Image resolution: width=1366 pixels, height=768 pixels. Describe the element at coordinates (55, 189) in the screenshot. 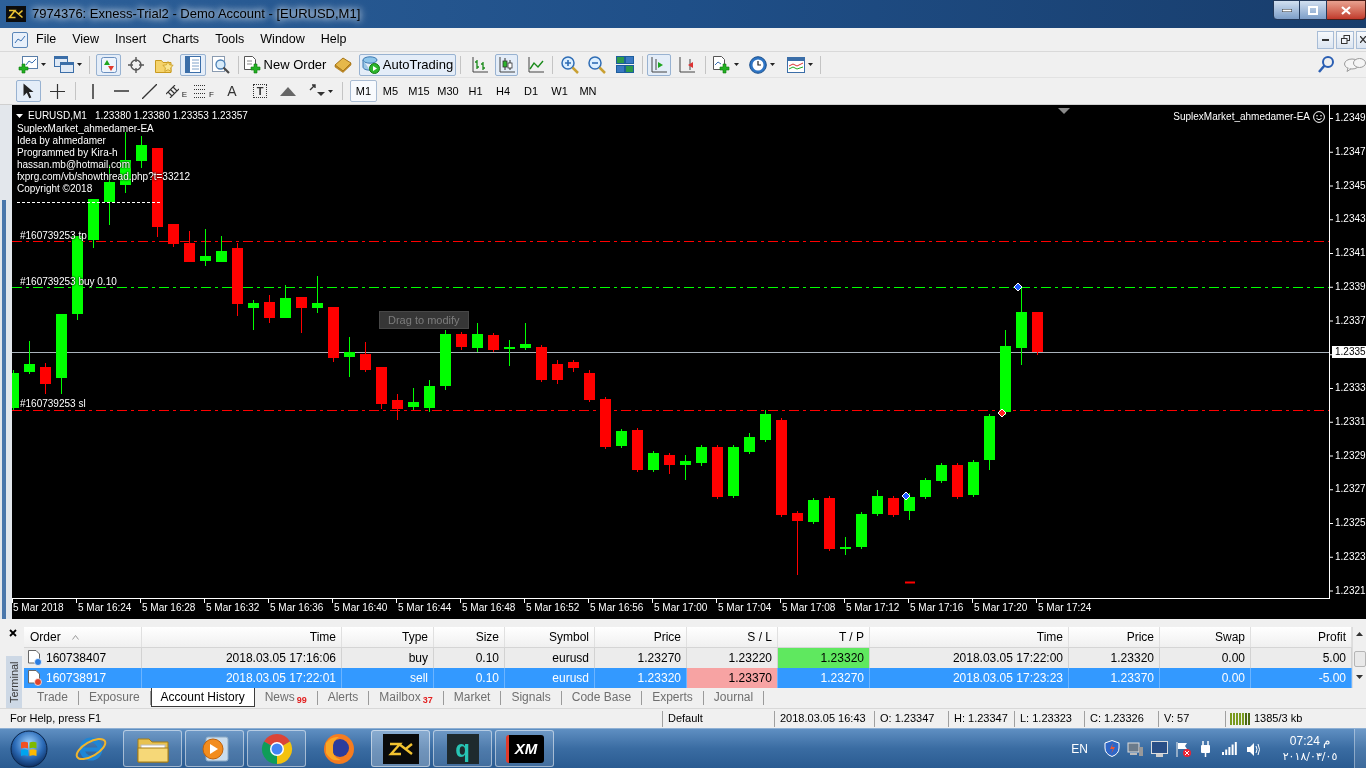

I see `comment-line: Copyright ©2018` at that location.